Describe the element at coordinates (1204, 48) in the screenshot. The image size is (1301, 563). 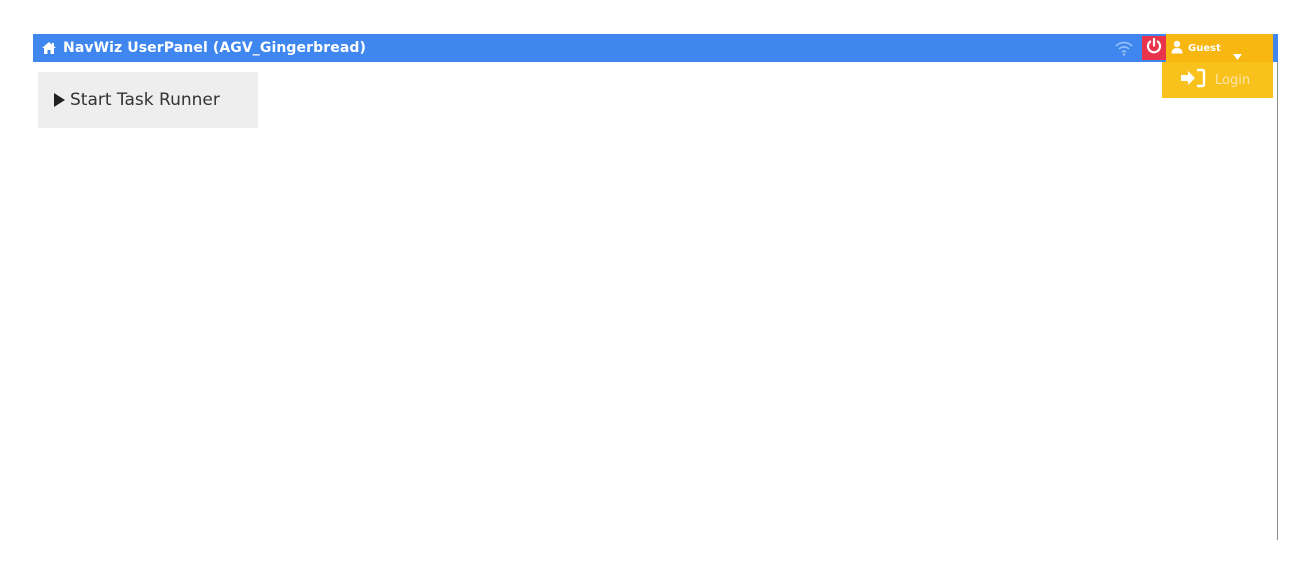
I see `user-name-label: Guest` at that location.